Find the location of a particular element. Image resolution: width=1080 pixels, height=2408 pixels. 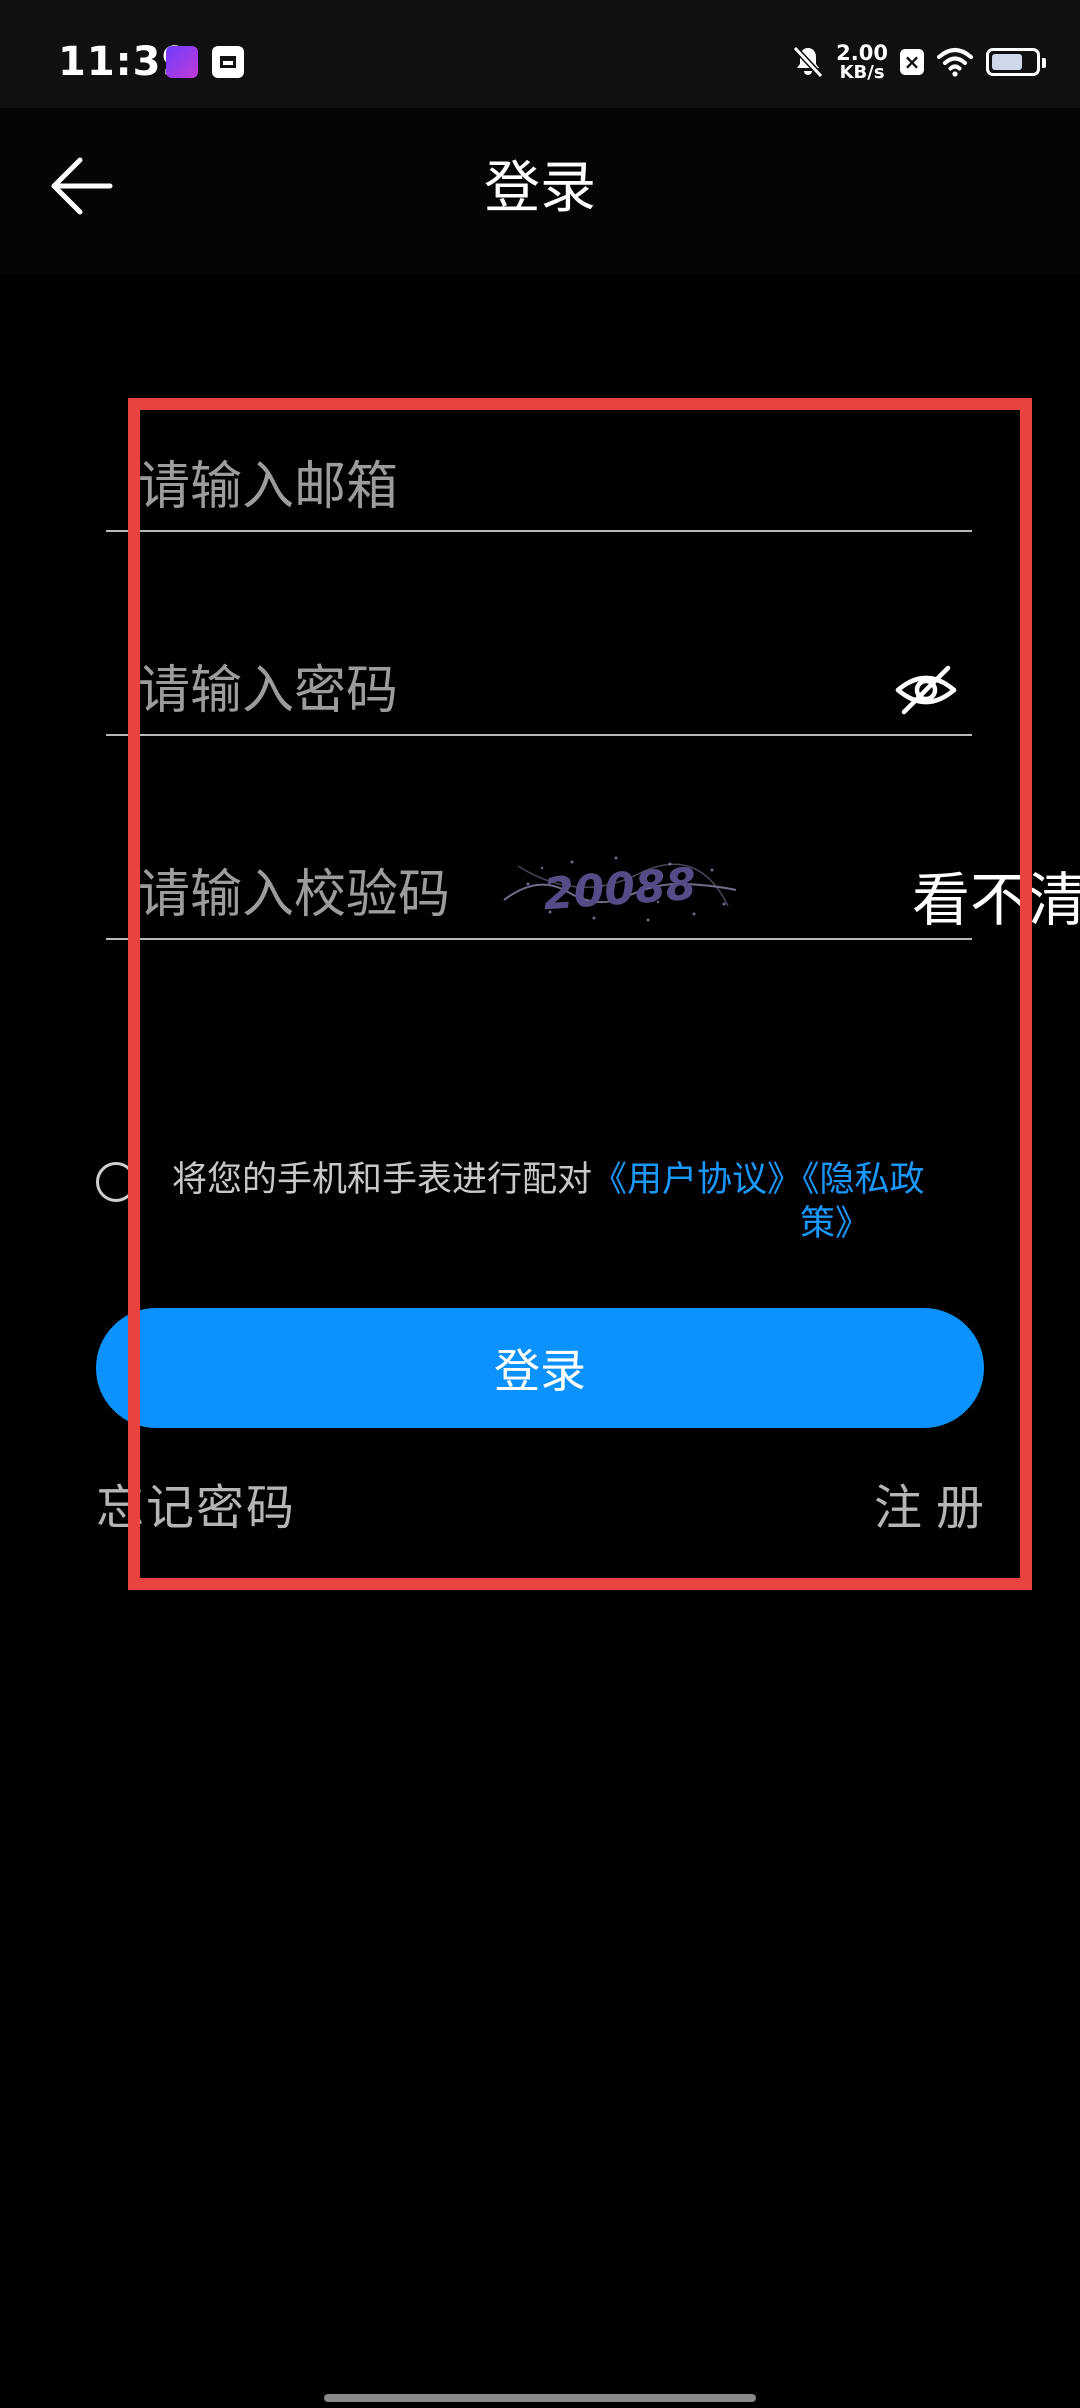

home-indicator is located at coordinates (540, 2398).